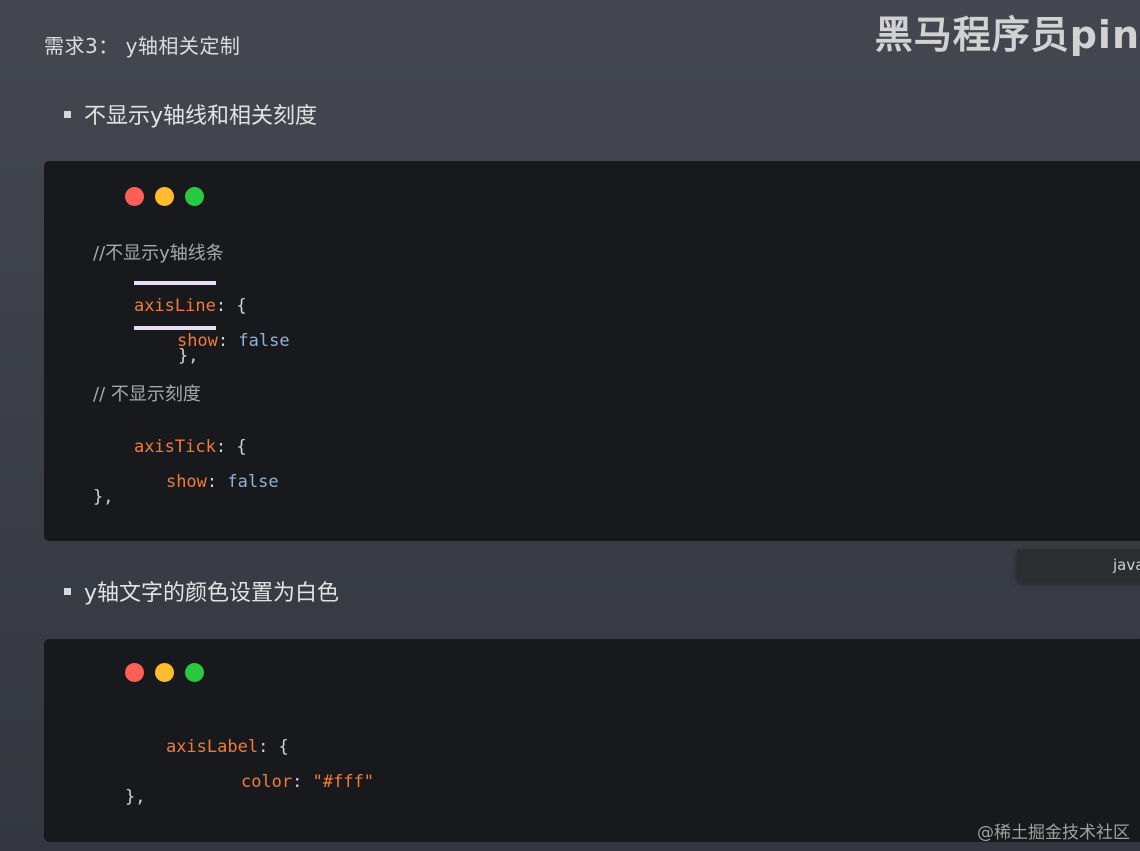 Image resolution: width=1140 pixels, height=851 pixels. Describe the element at coordinates (343, 782) in the screenshot. I see `code-value-string: "#fff"` at that location.